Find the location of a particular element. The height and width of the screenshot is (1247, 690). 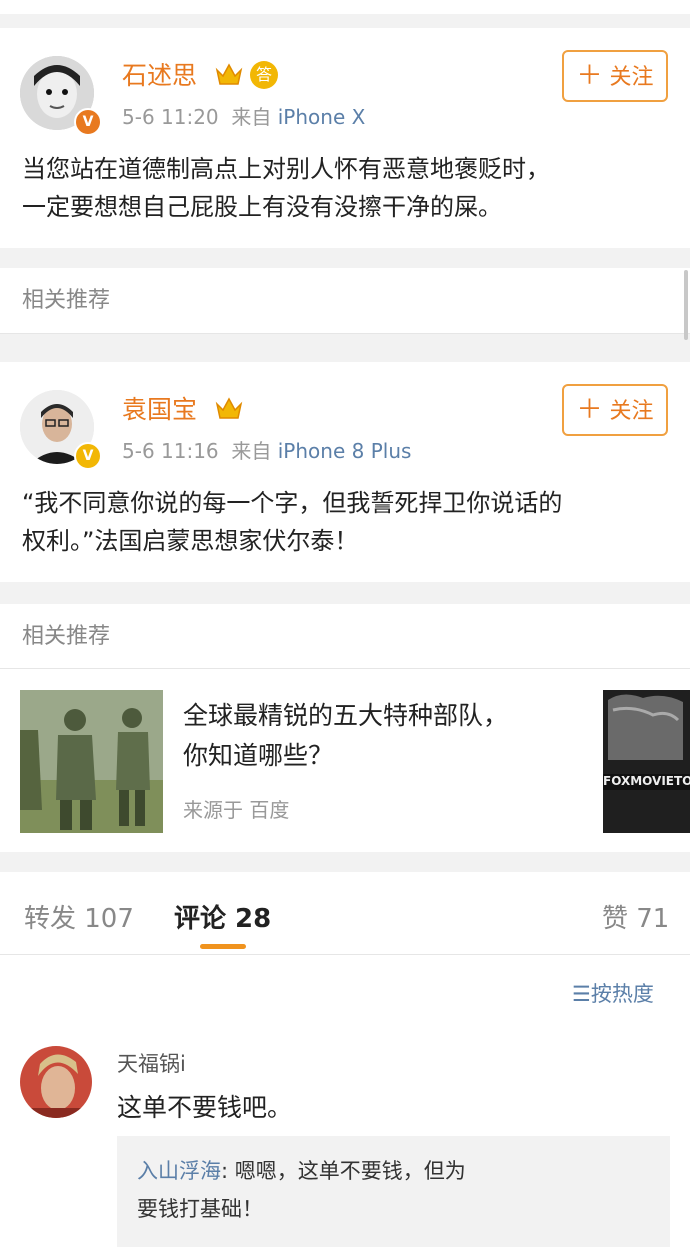

tab-comment: 评论 28 is located at coordinates (222, 916).